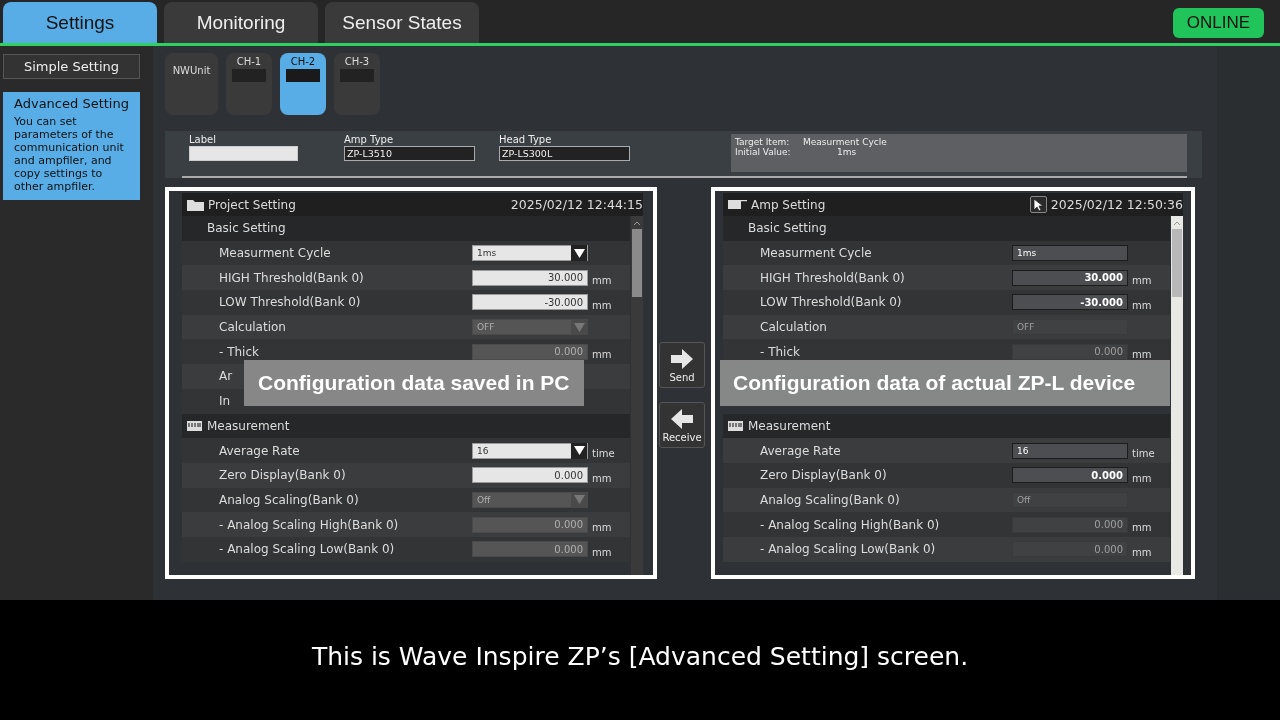 This screenshot has width=1280, height=720. Describe the element at coordinates (252, 204) in the screenshot. I see `panel-title: Project Setting` at that location.